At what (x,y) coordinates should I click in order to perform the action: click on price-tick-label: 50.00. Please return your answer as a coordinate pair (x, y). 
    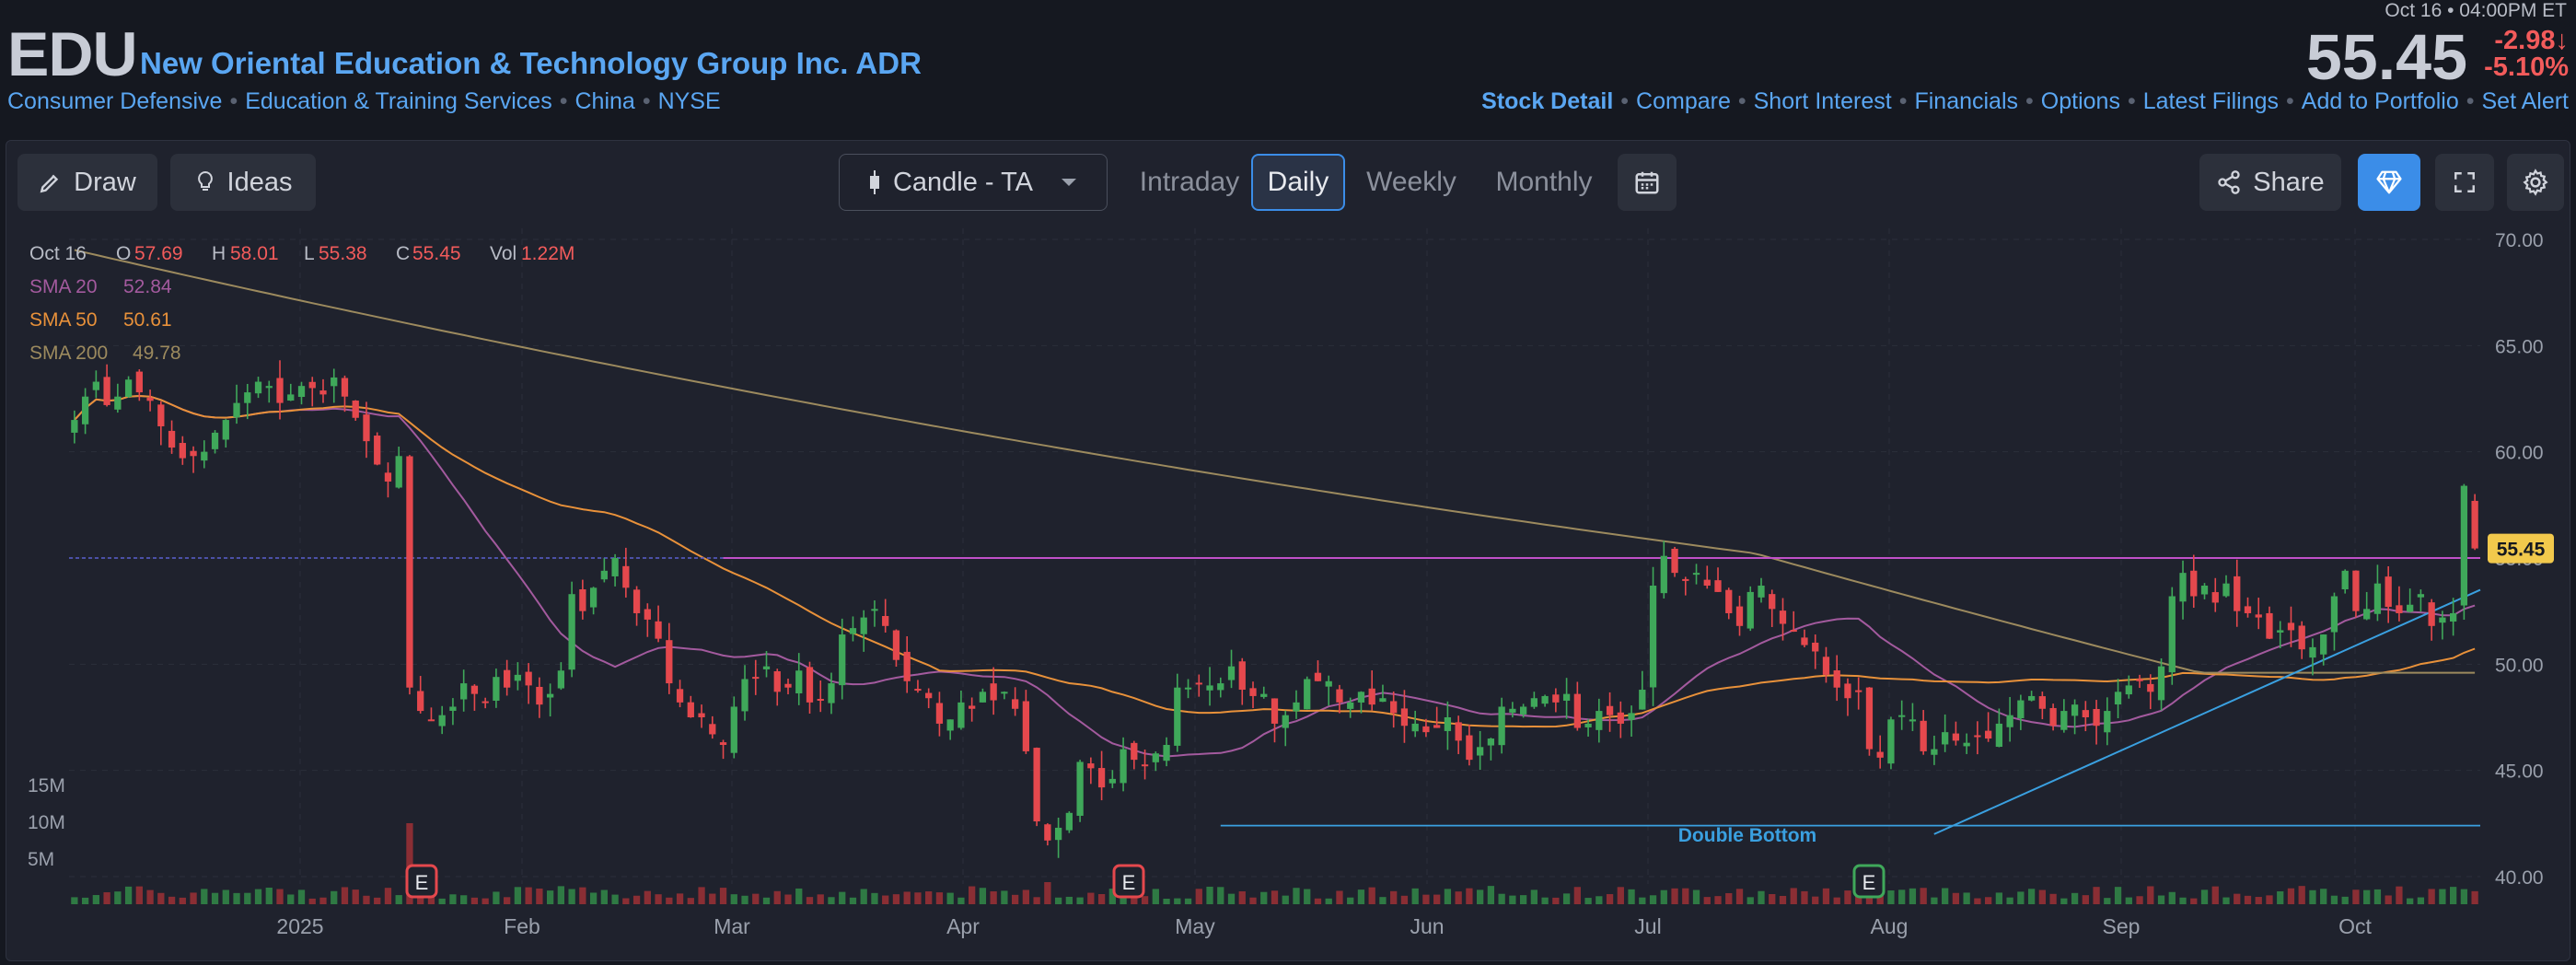
    Looking at the image, I should click on (2519, 665).